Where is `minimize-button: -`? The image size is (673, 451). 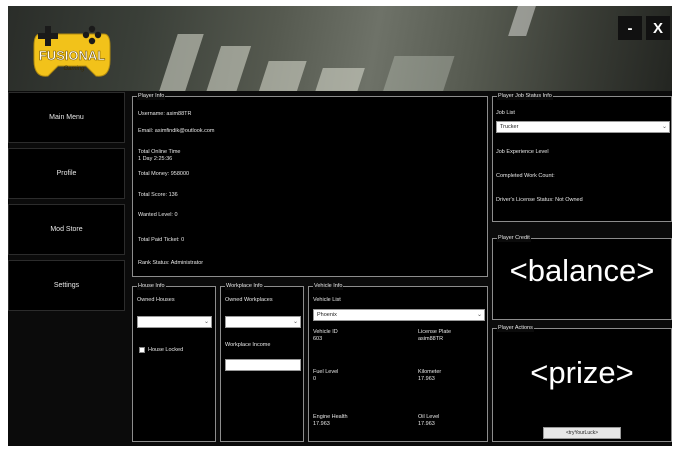 minimize-button: - is located at coordinates (630, 28).